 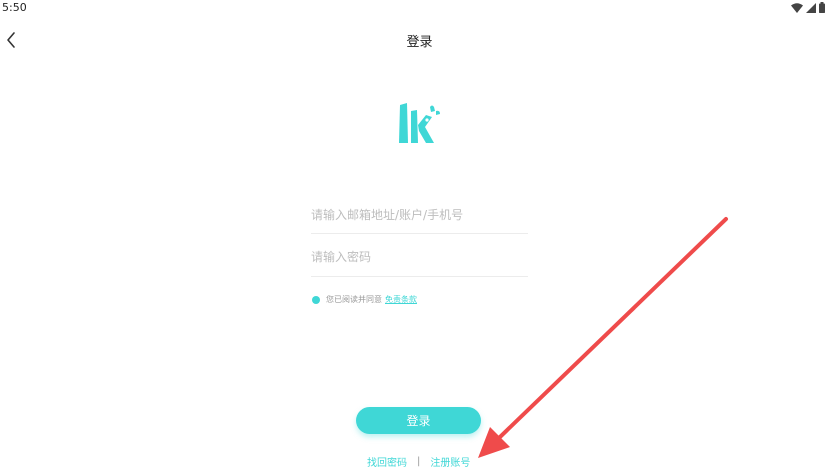 I want to click on page-title: 登录, so click(x=419, y=42).